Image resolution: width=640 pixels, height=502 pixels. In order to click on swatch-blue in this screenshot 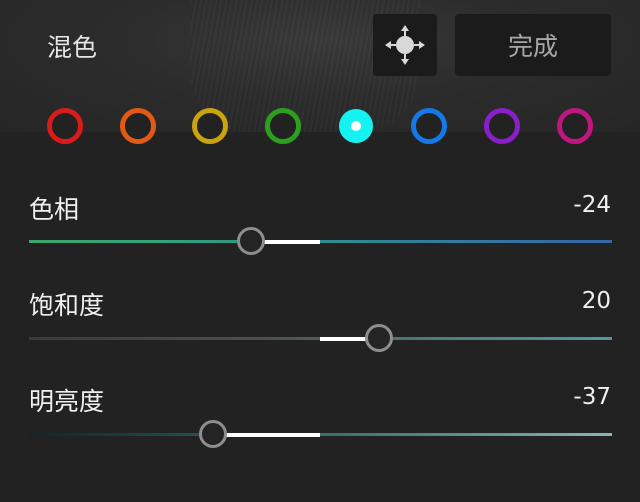, I will do `click(429, 126)`.